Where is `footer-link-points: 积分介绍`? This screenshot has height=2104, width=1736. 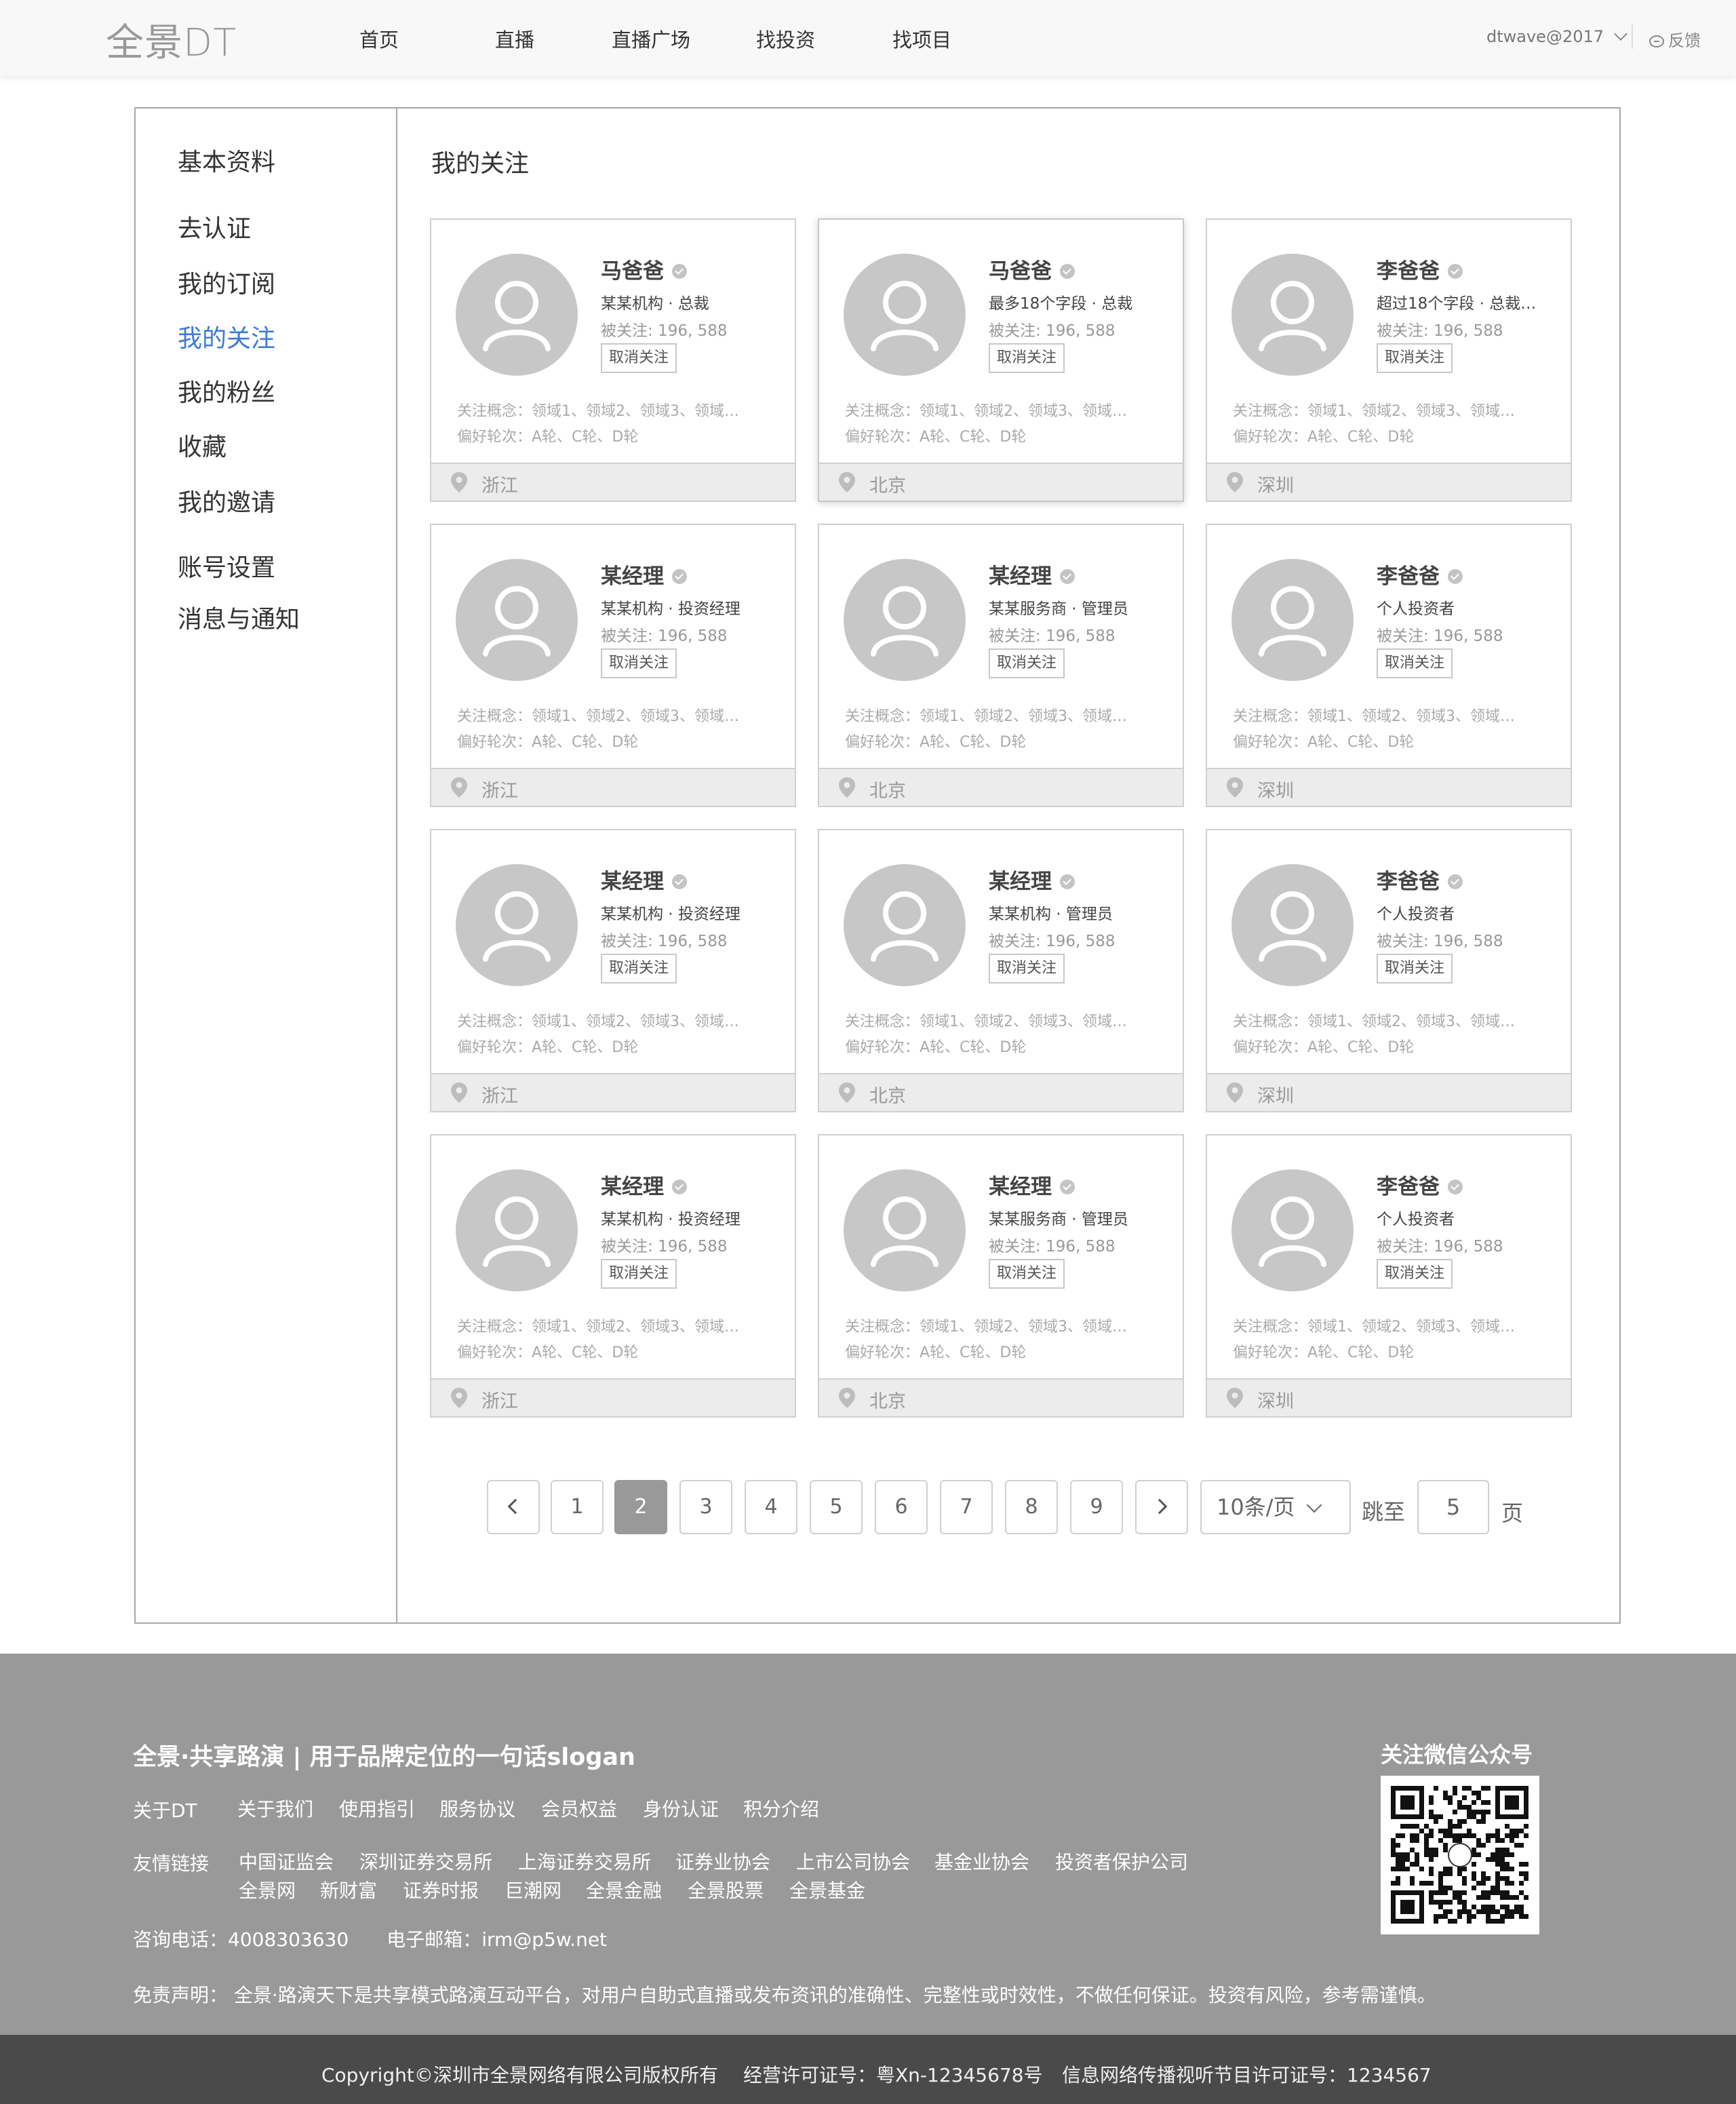
footer-link-points: 积分介绍 is located at coordinates (781, 1809).